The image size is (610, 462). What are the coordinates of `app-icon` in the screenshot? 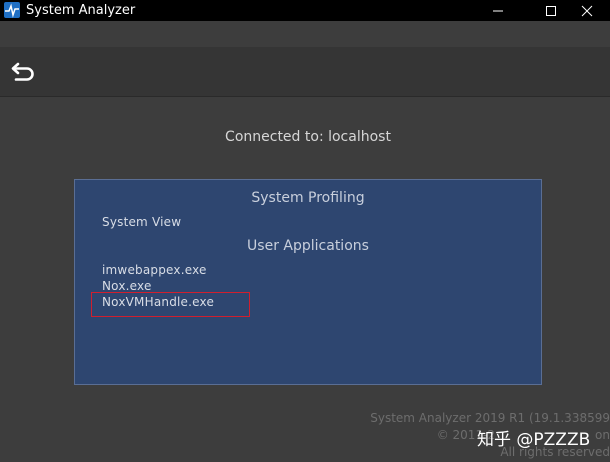 It's located at (12, 10).